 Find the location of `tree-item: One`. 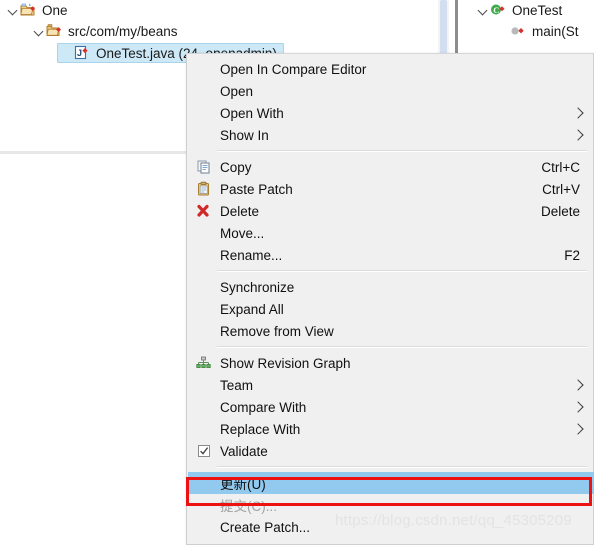

tree-item: One is located at coordinates (37, 10).